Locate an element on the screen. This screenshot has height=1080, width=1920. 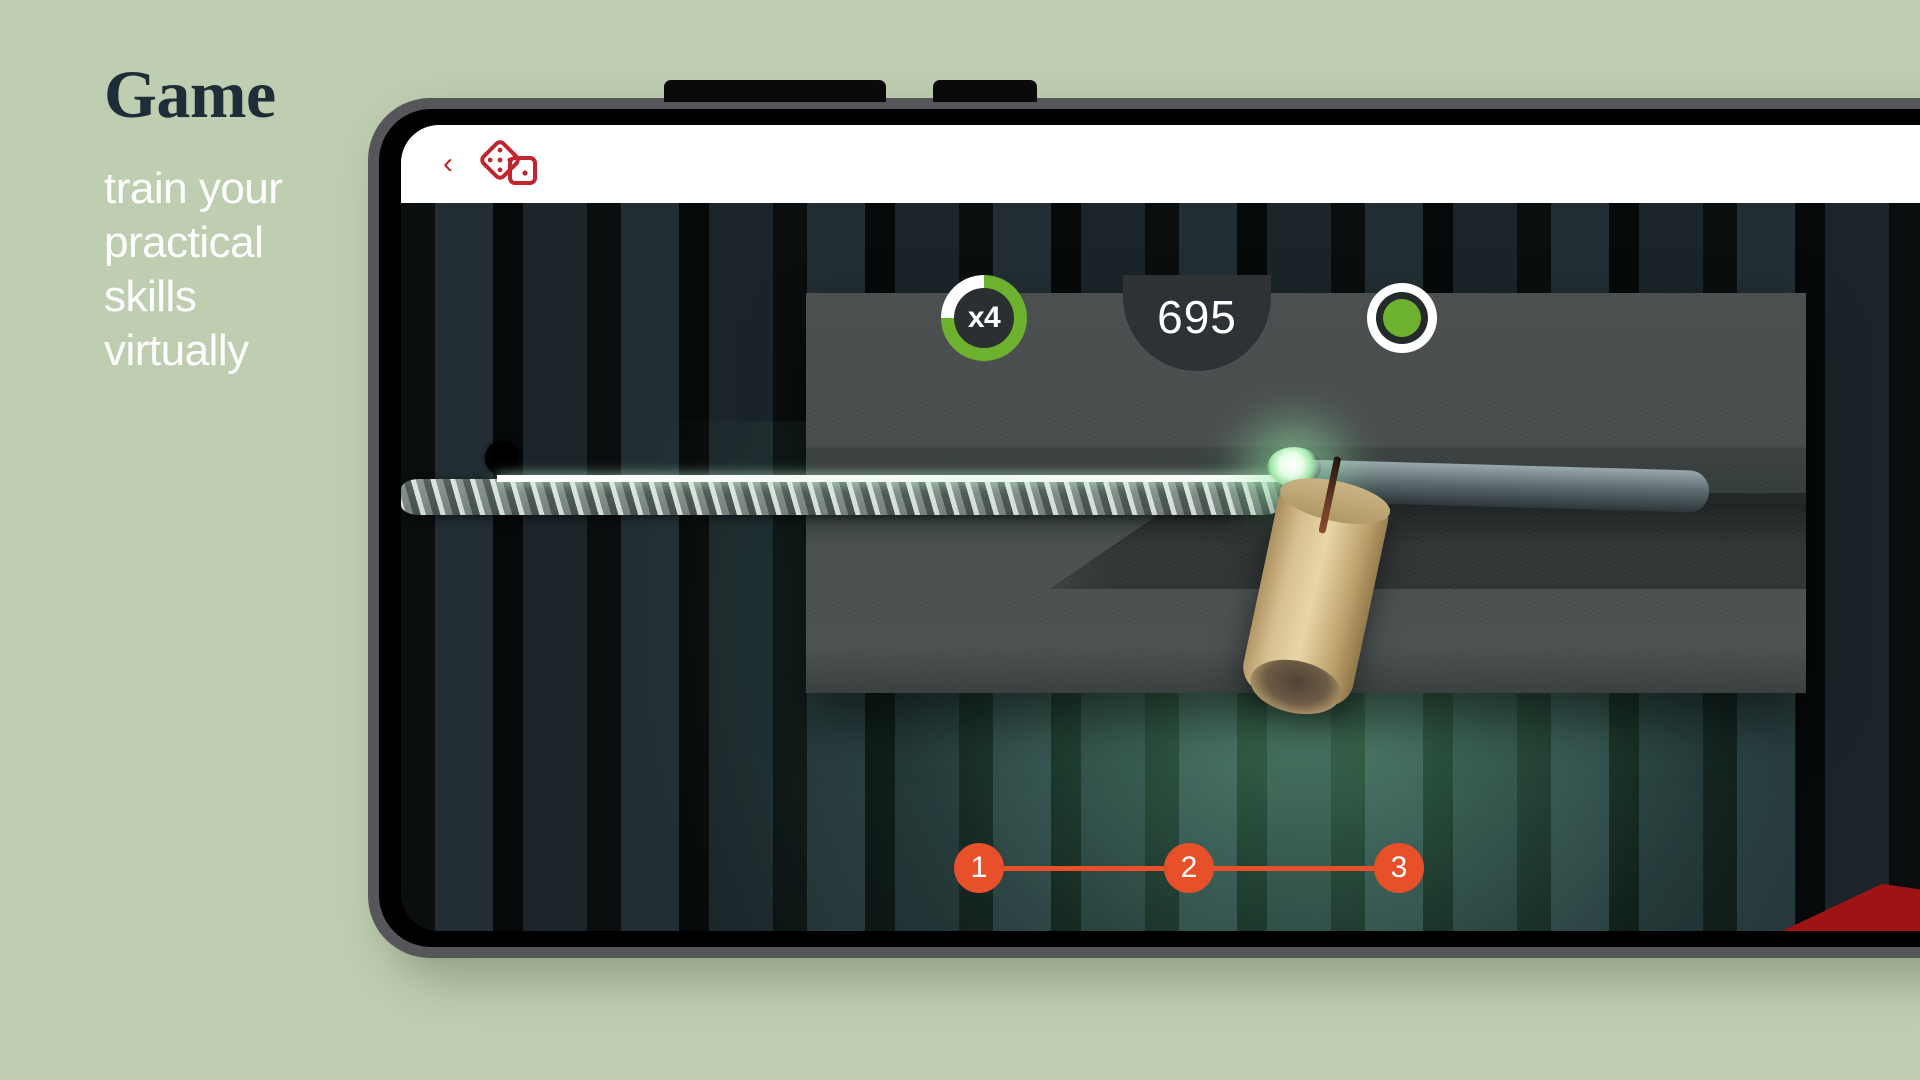
back-icon: ‹ is located at coordinates (448, 164).